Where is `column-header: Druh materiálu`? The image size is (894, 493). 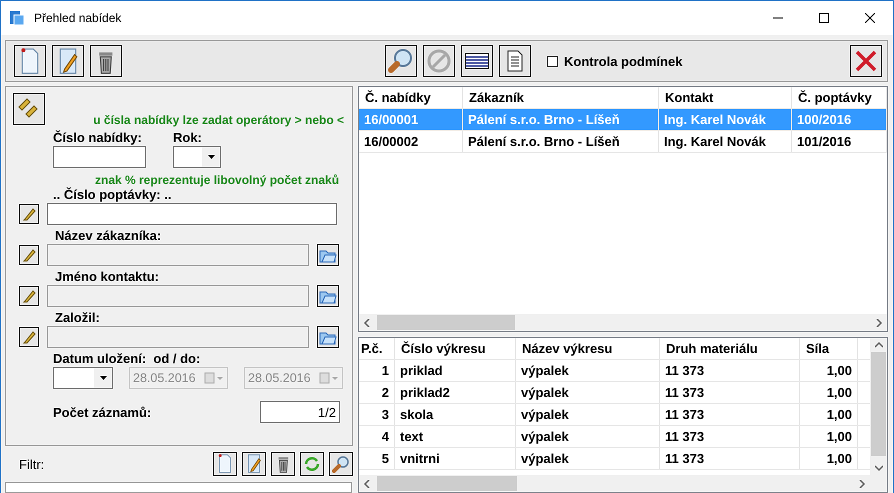
column-header: Druh materiálu is located at coordinates (730, 348).